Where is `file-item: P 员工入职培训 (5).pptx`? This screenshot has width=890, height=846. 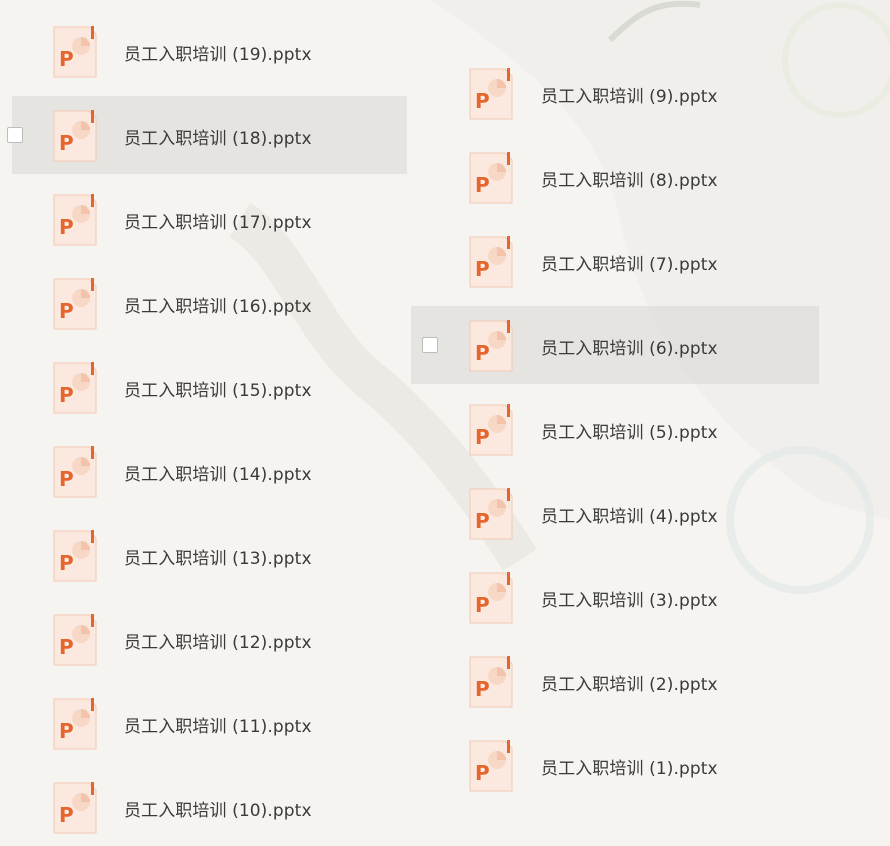
file-item: P 员工入职培训 (5).pptx is located at coordinates (615, 429).